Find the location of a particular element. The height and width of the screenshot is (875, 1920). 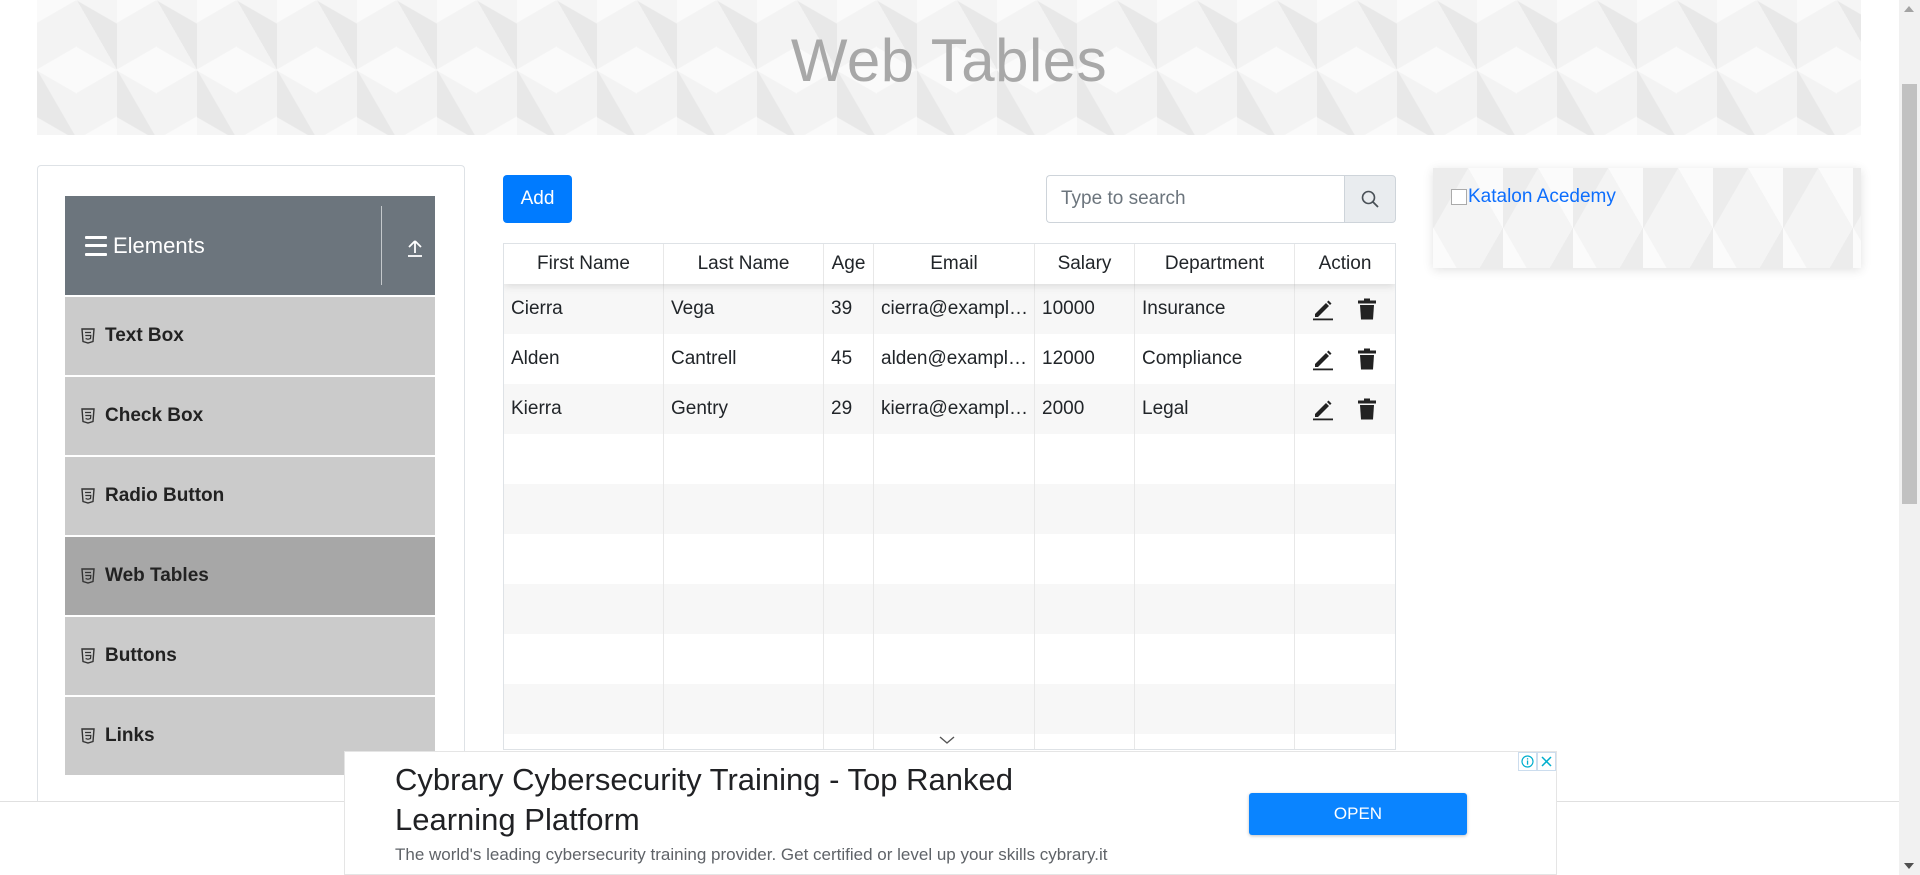

page-scrollbar is located at coordinates (1909, 437).